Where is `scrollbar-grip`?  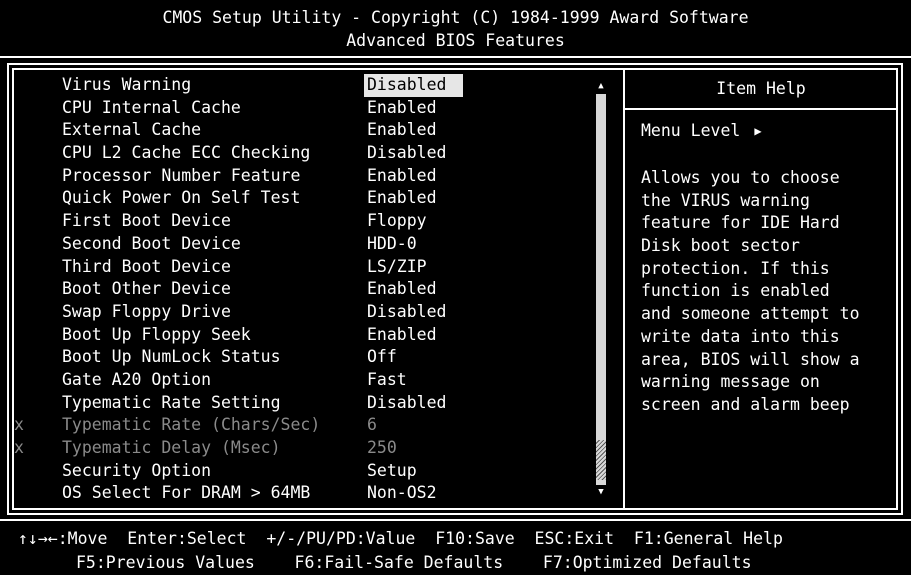 scrollbar-grip is located at coordinates (601, 460).